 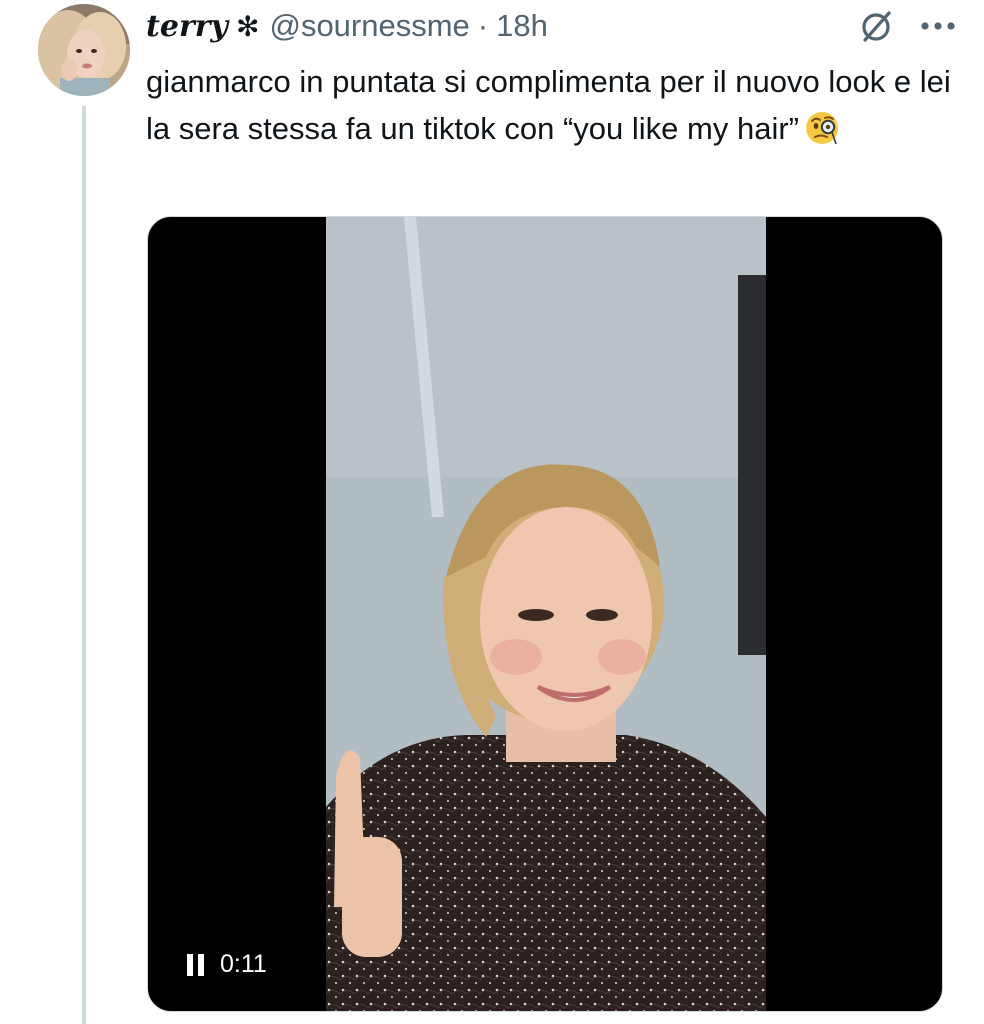 I want to click on thread-line, so click(x=84, y=565).